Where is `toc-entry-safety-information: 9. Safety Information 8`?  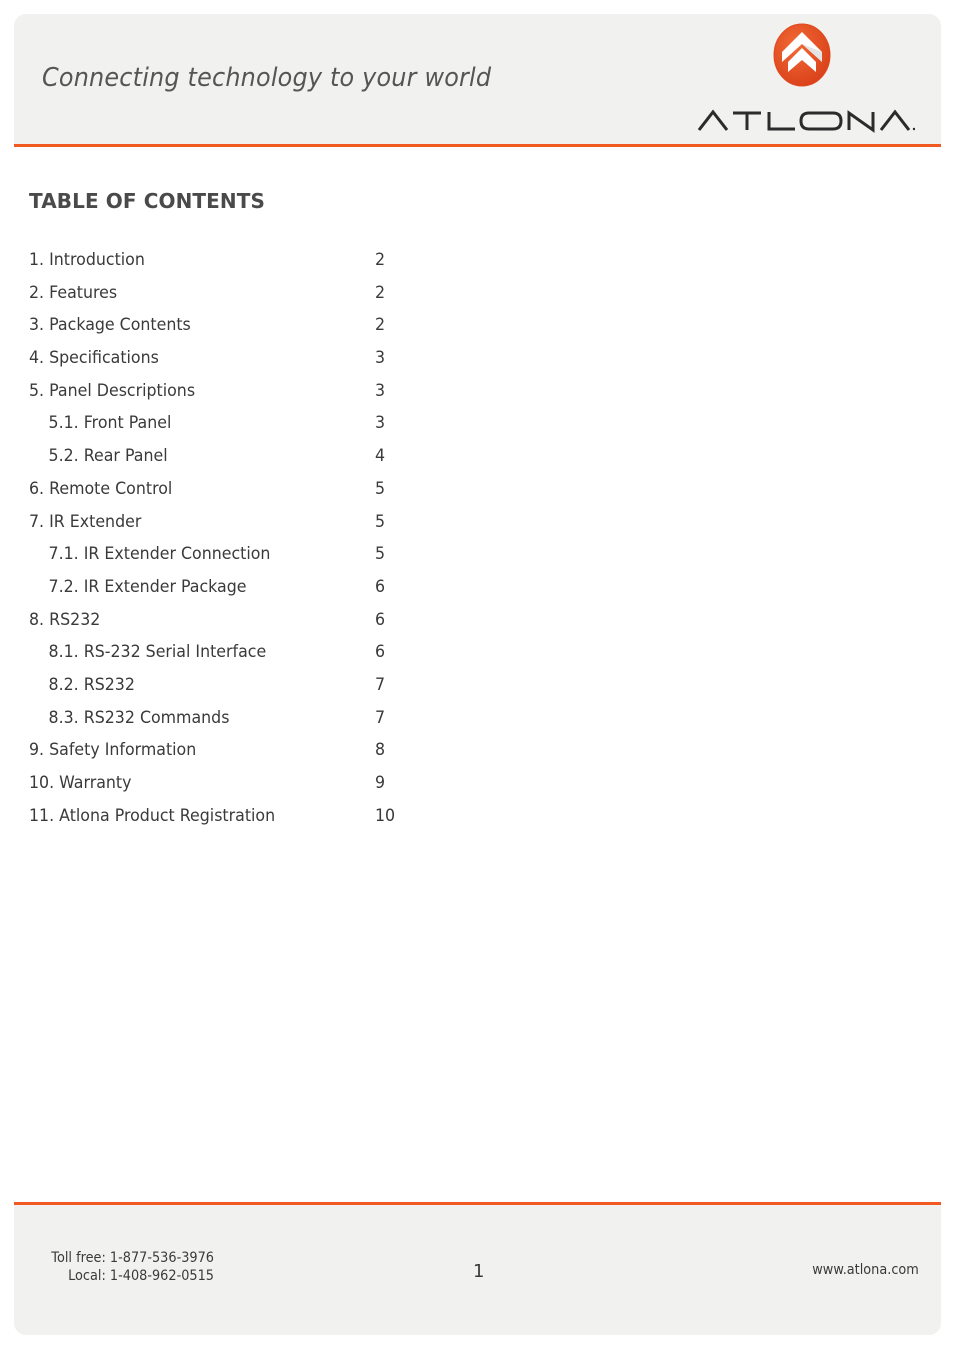
toc-entry-safety-information: 9. Safety Information 8 is located at coordinates (219, 750).